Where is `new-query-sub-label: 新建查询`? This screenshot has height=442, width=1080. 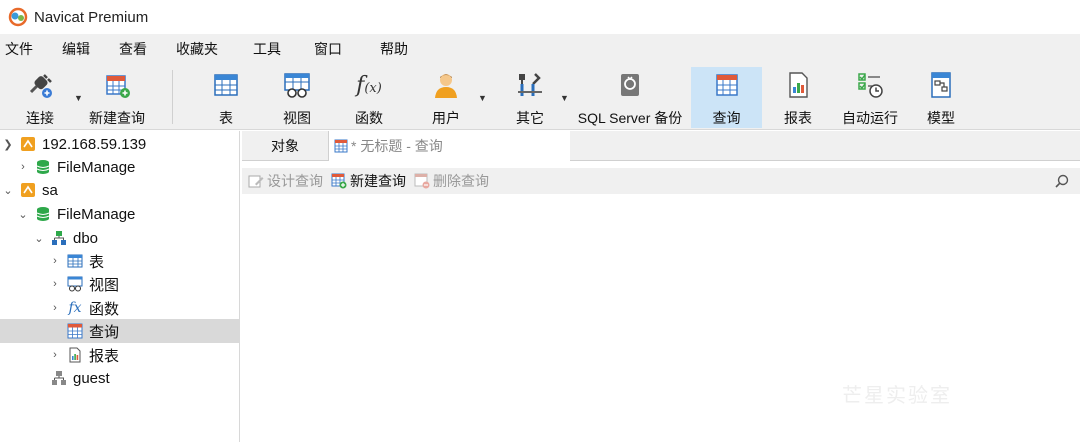
new-query-sub-label: 新建查询 is located at coordinates (378, 181).